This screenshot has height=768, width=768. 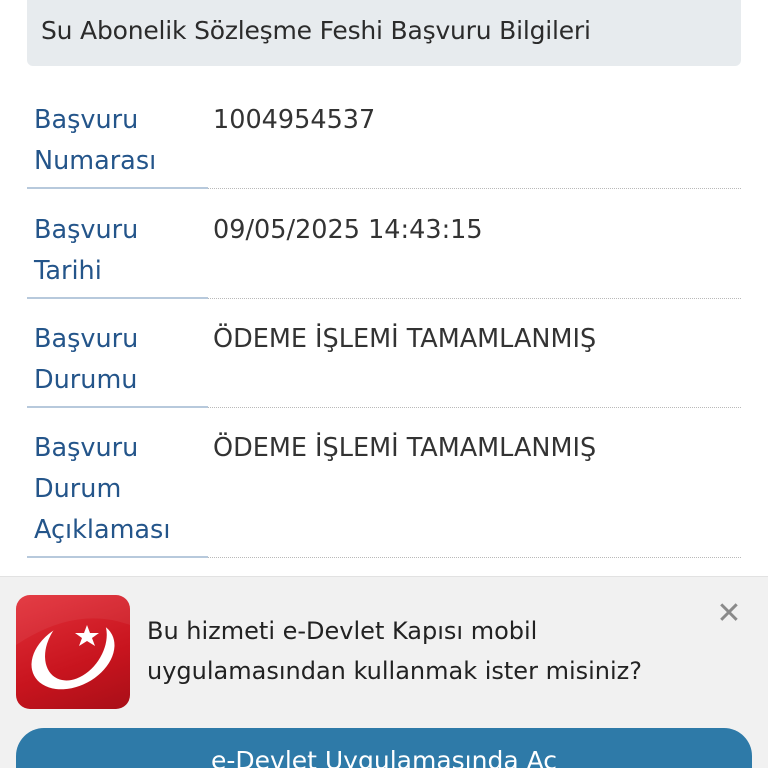 I want to click on banner-message-line: Bu hizmeti e-Devlet Kapısı mobil, so click(x=342, y=631).